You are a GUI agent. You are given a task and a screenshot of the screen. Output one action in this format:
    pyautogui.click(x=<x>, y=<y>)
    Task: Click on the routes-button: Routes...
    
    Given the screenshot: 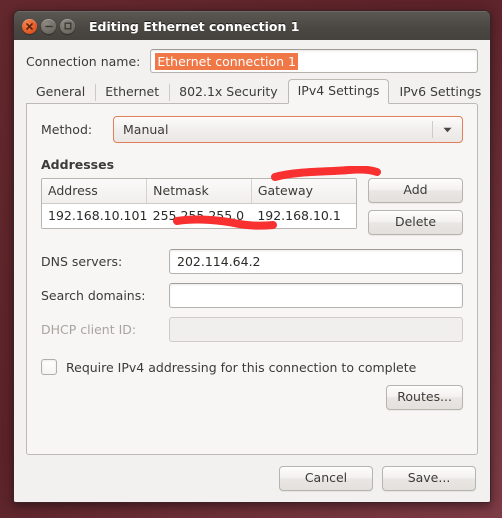 What is the action you would take?
    pyautogui.click(x=424, y=397)
    